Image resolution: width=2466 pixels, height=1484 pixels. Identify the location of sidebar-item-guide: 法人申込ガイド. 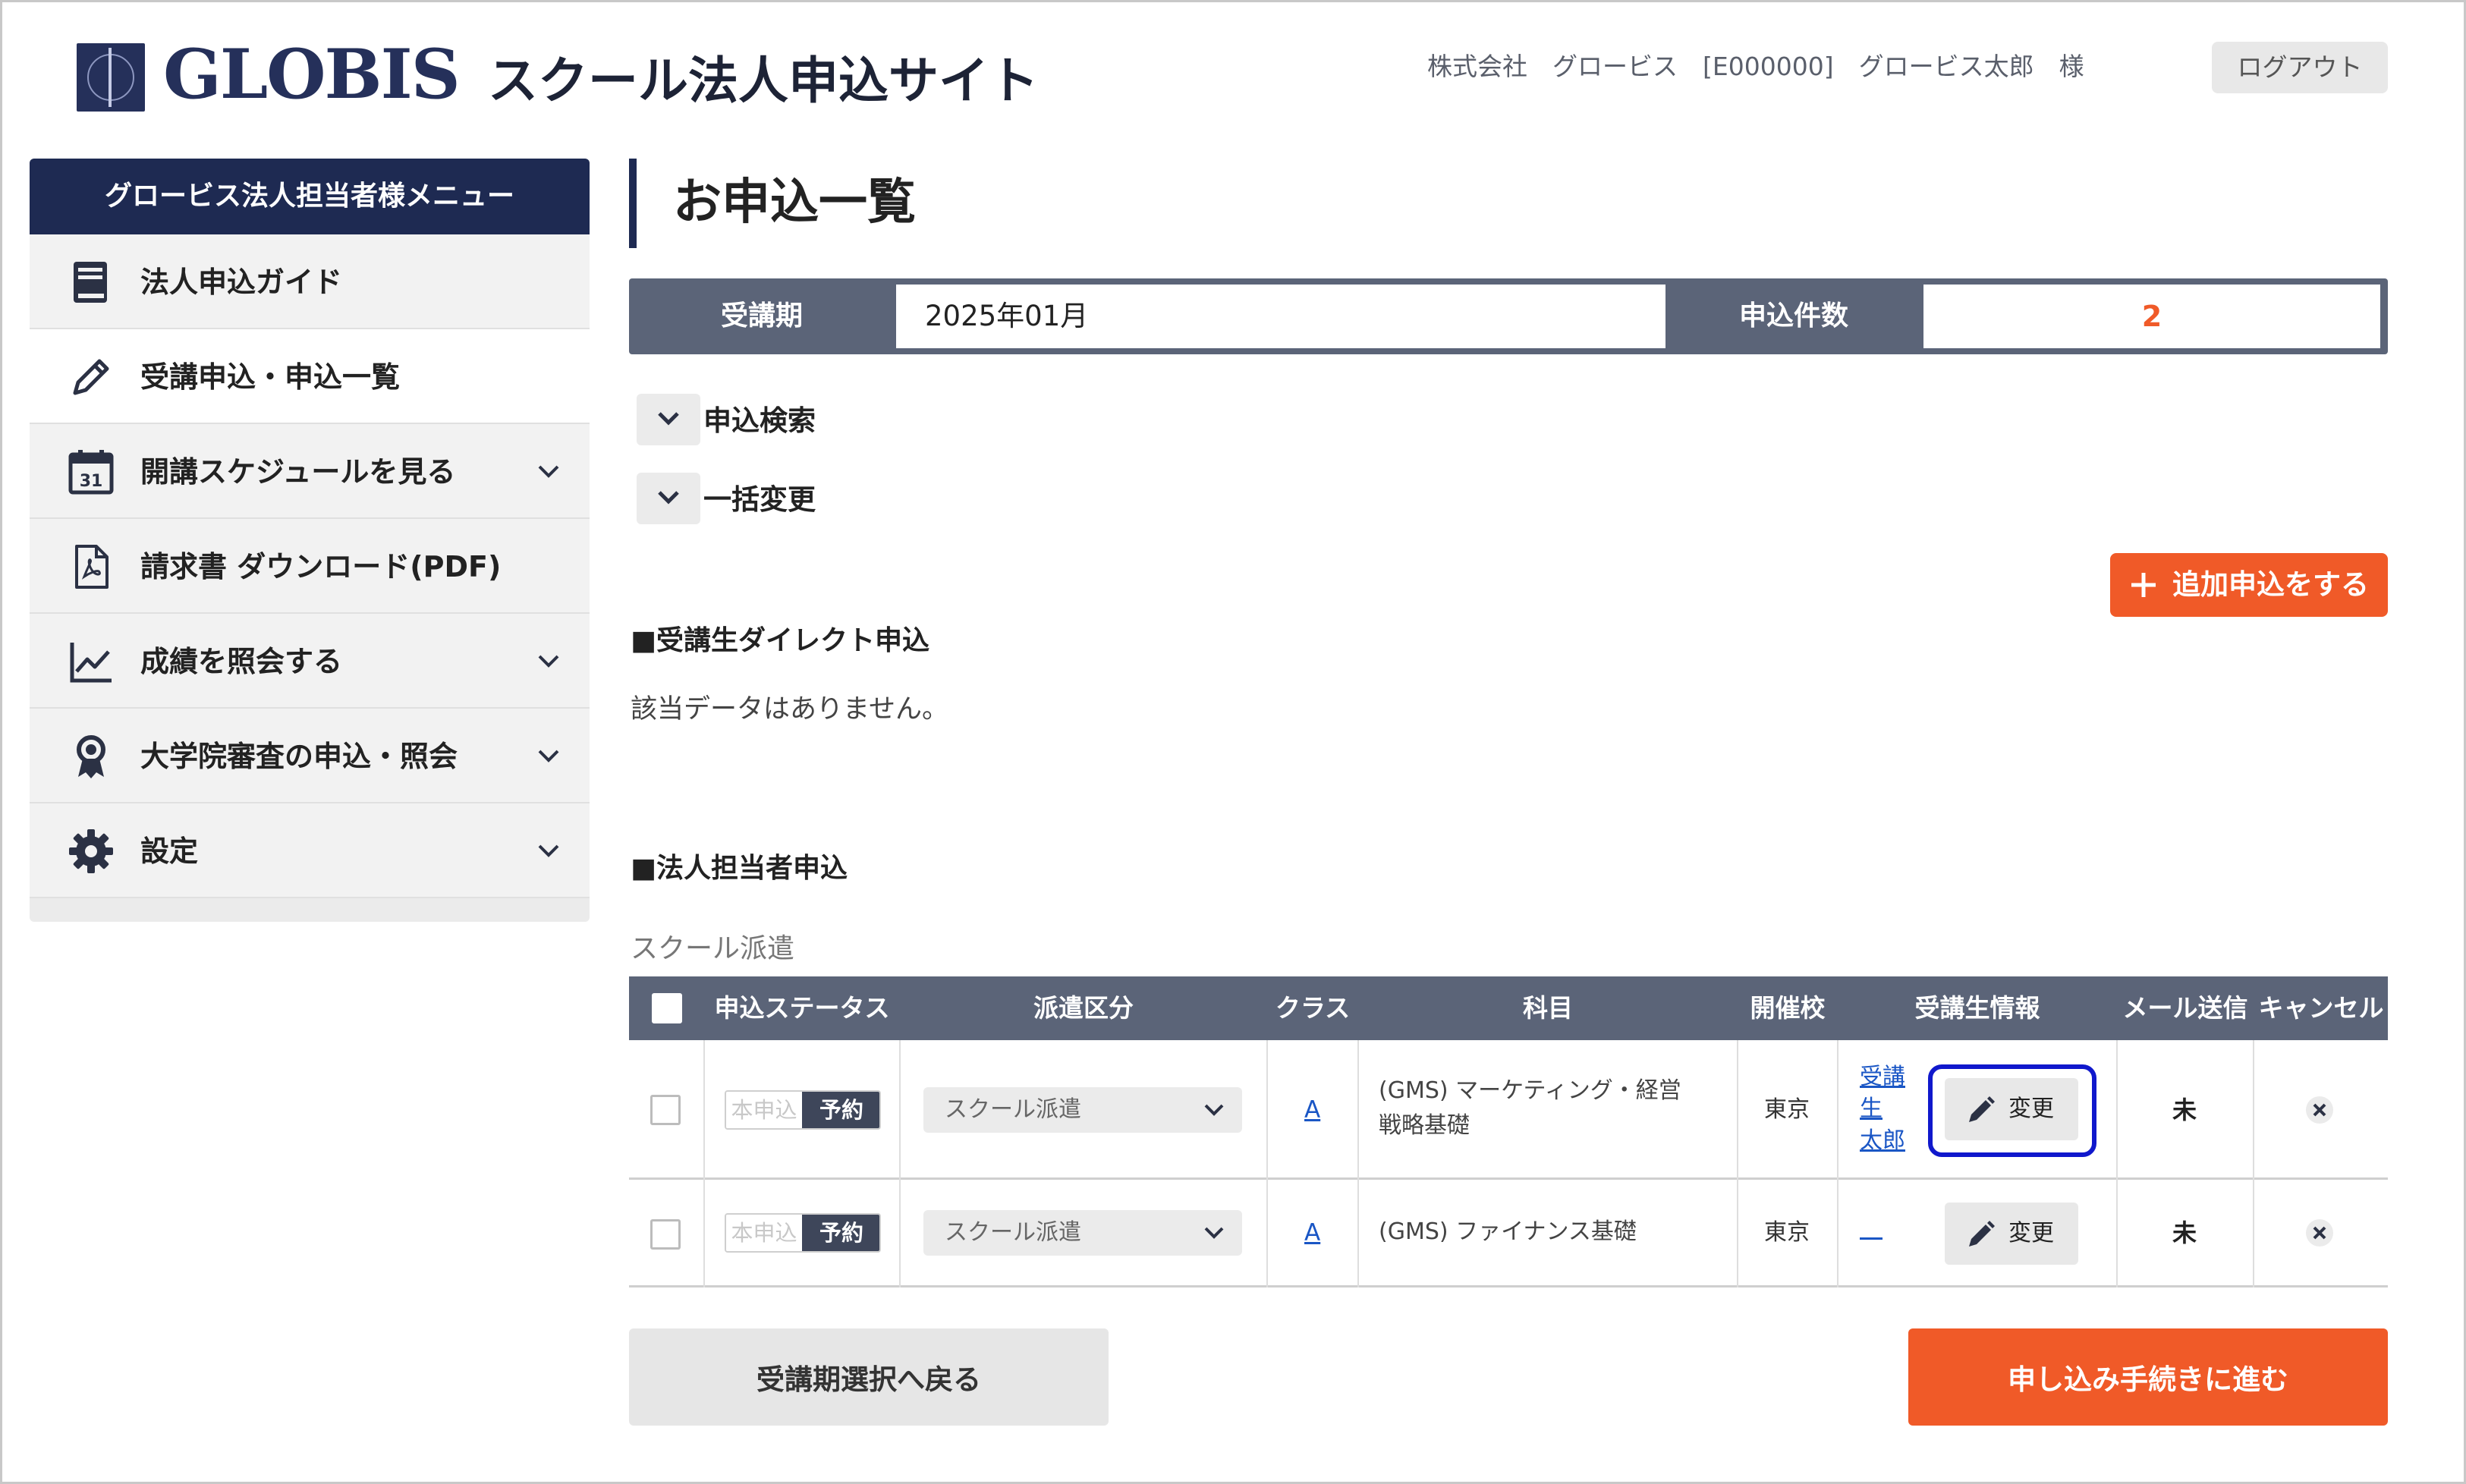
(310, 281).